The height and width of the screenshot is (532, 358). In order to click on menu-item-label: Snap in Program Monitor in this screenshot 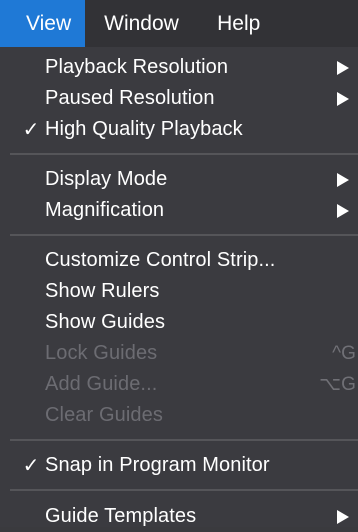, I will do `click(157, 465)`.